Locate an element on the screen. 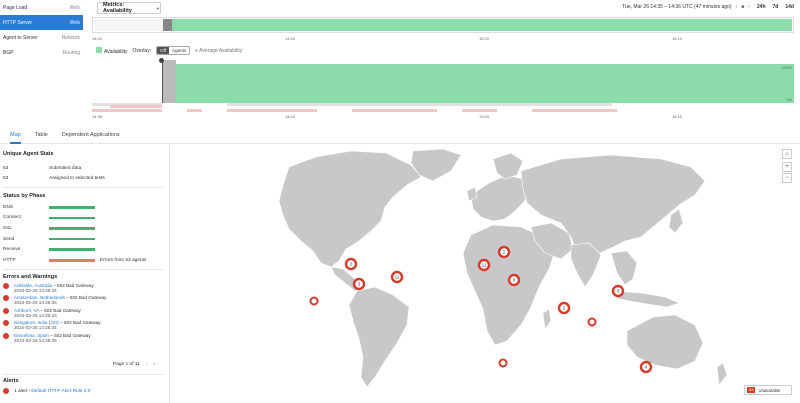  test-item-page-load: Page Load Web is located at coordinates (41, 7).